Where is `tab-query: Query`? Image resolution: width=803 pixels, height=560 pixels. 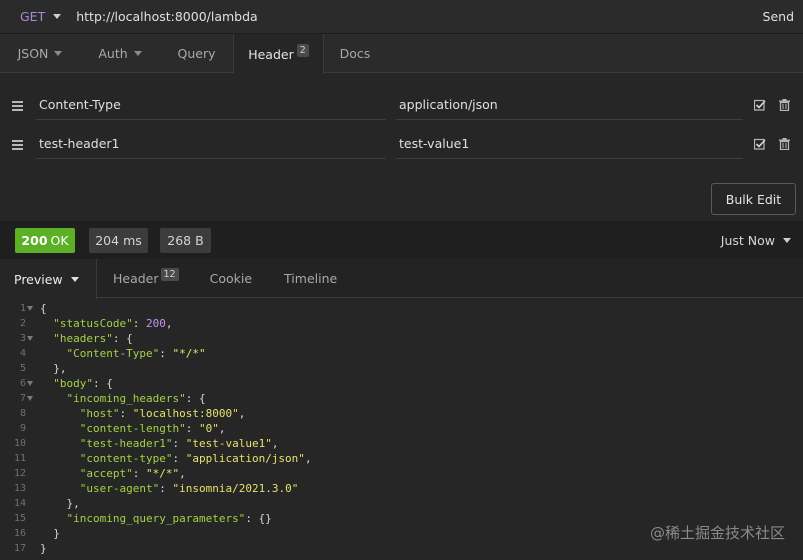 tab-query: Query is located at coordinates (196, 53).